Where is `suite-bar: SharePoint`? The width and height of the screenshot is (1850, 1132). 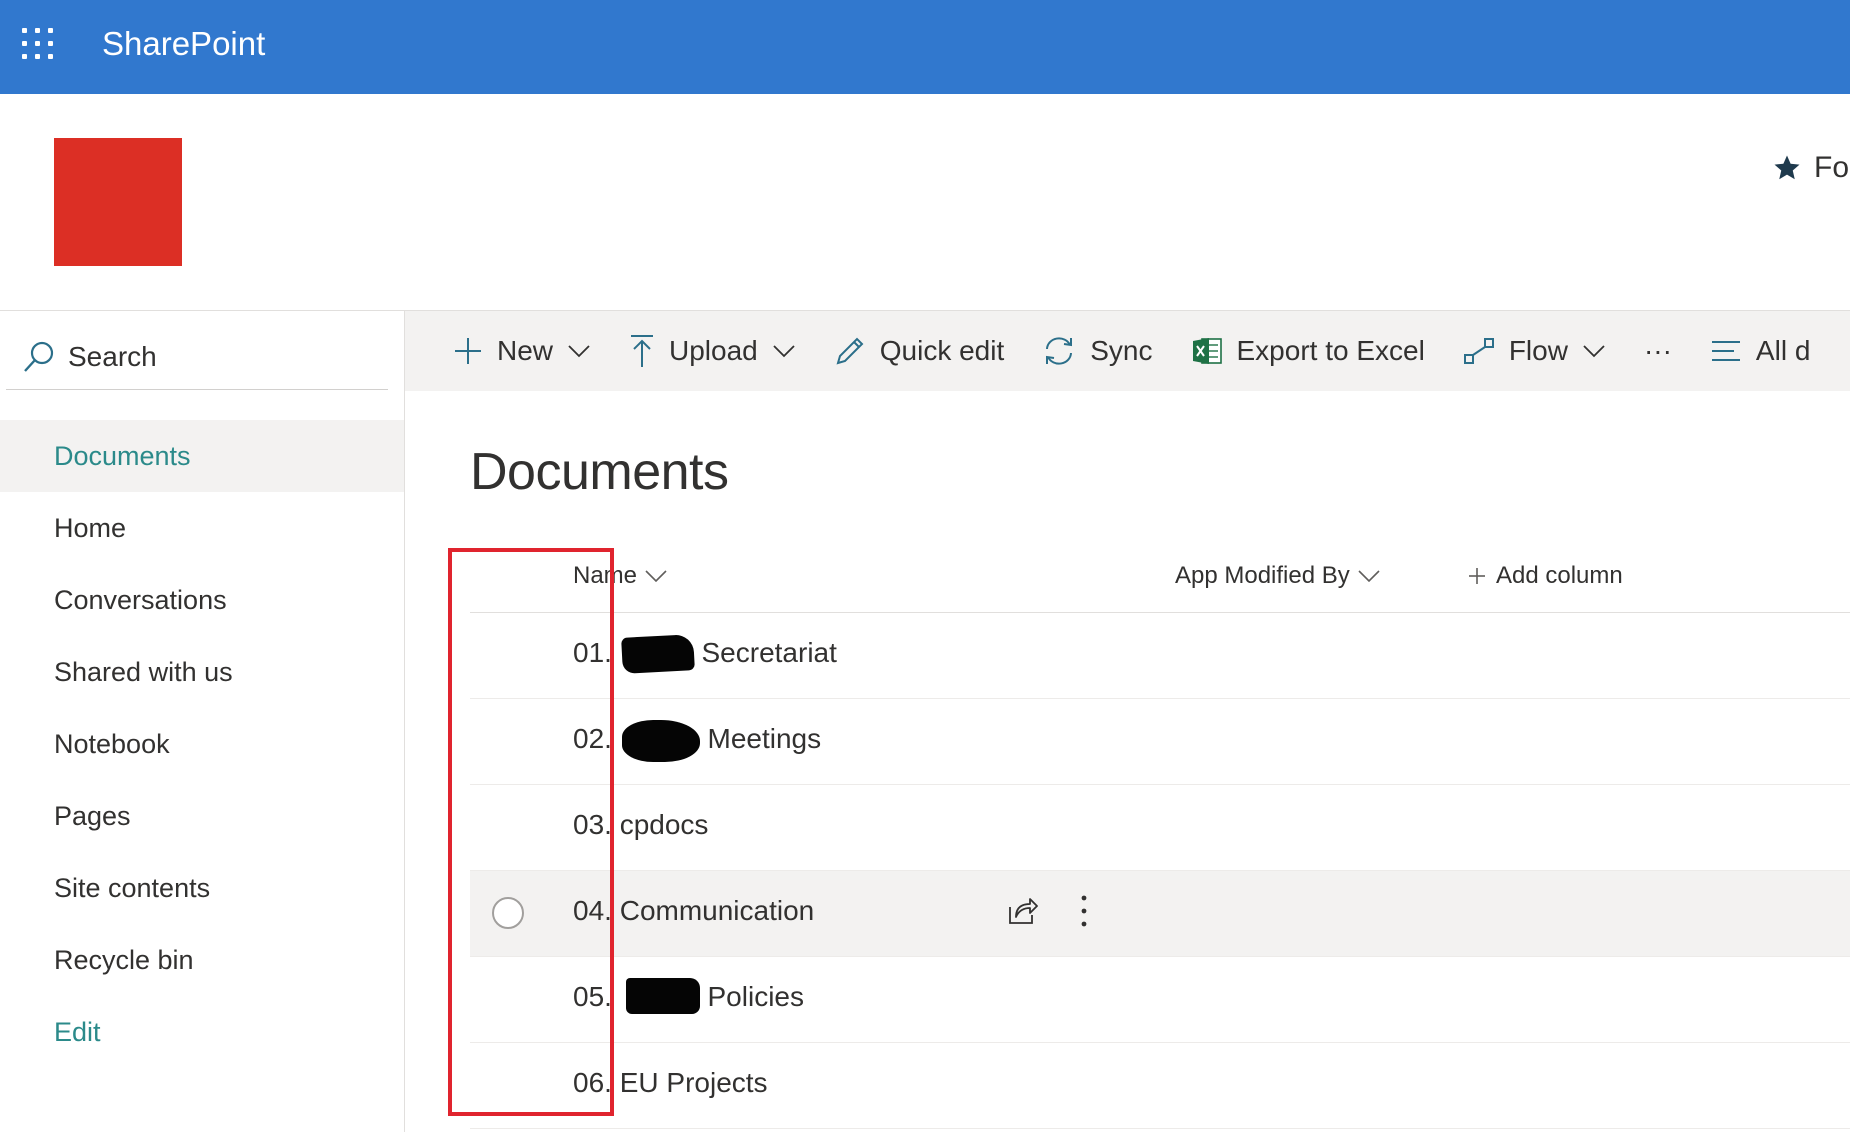 suite-bar: SharePoint is located at coordinates (925, 47).